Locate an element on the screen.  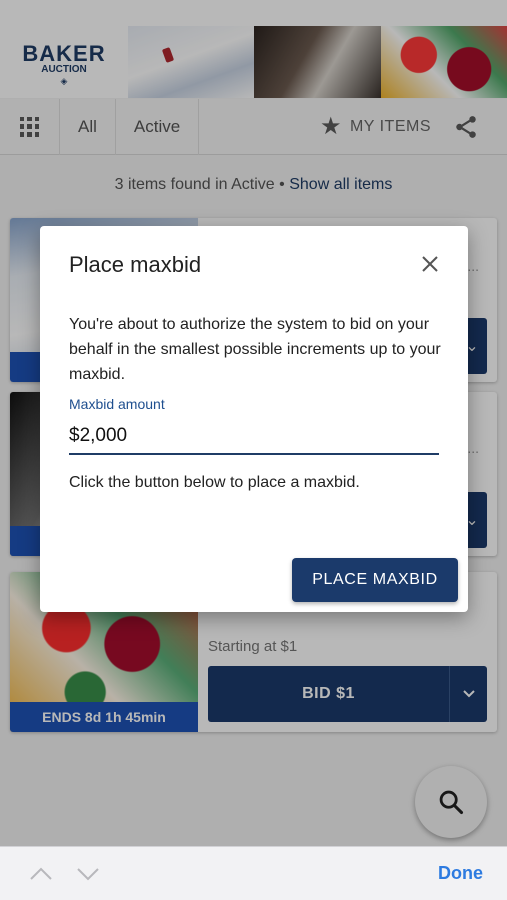
dialog-title: Place maxbid is located at coordinates (135, 264).